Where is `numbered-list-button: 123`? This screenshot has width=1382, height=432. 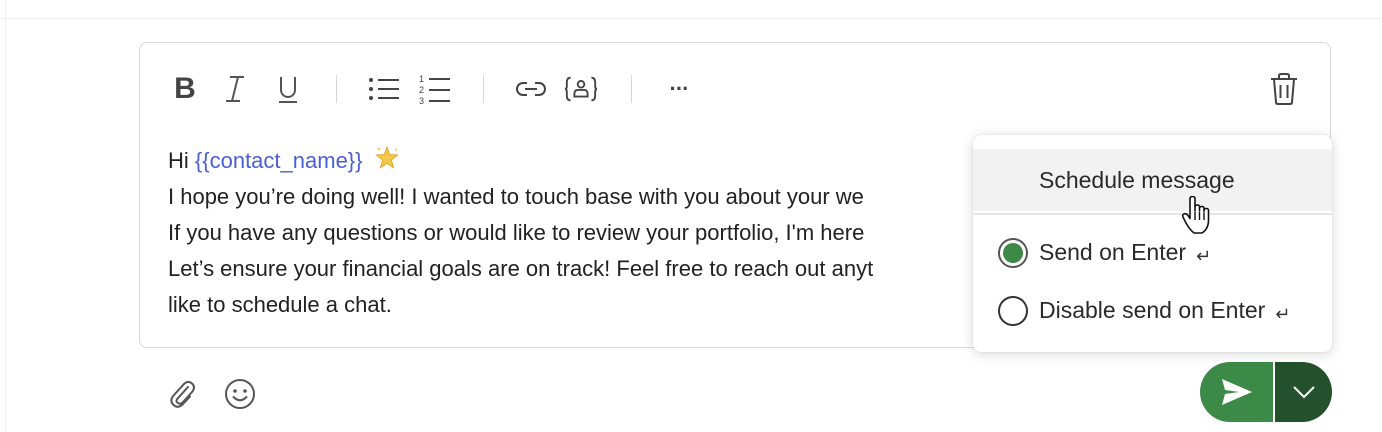
numbered-list-button: 123 is located at coordinates (435, 89).